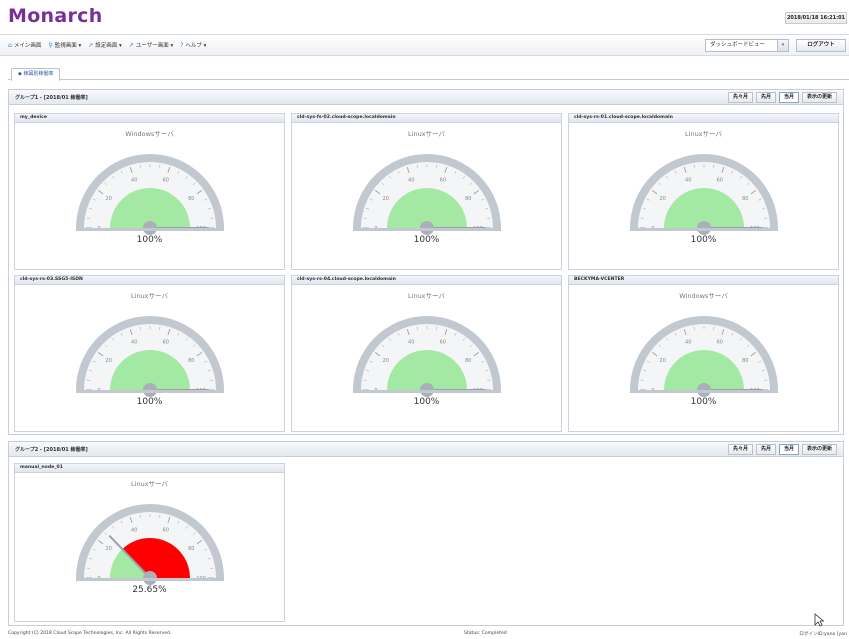 The width and height of the screenshot is (849, 639). I want to click on logout-button: ログアウト, so click(821, 45).